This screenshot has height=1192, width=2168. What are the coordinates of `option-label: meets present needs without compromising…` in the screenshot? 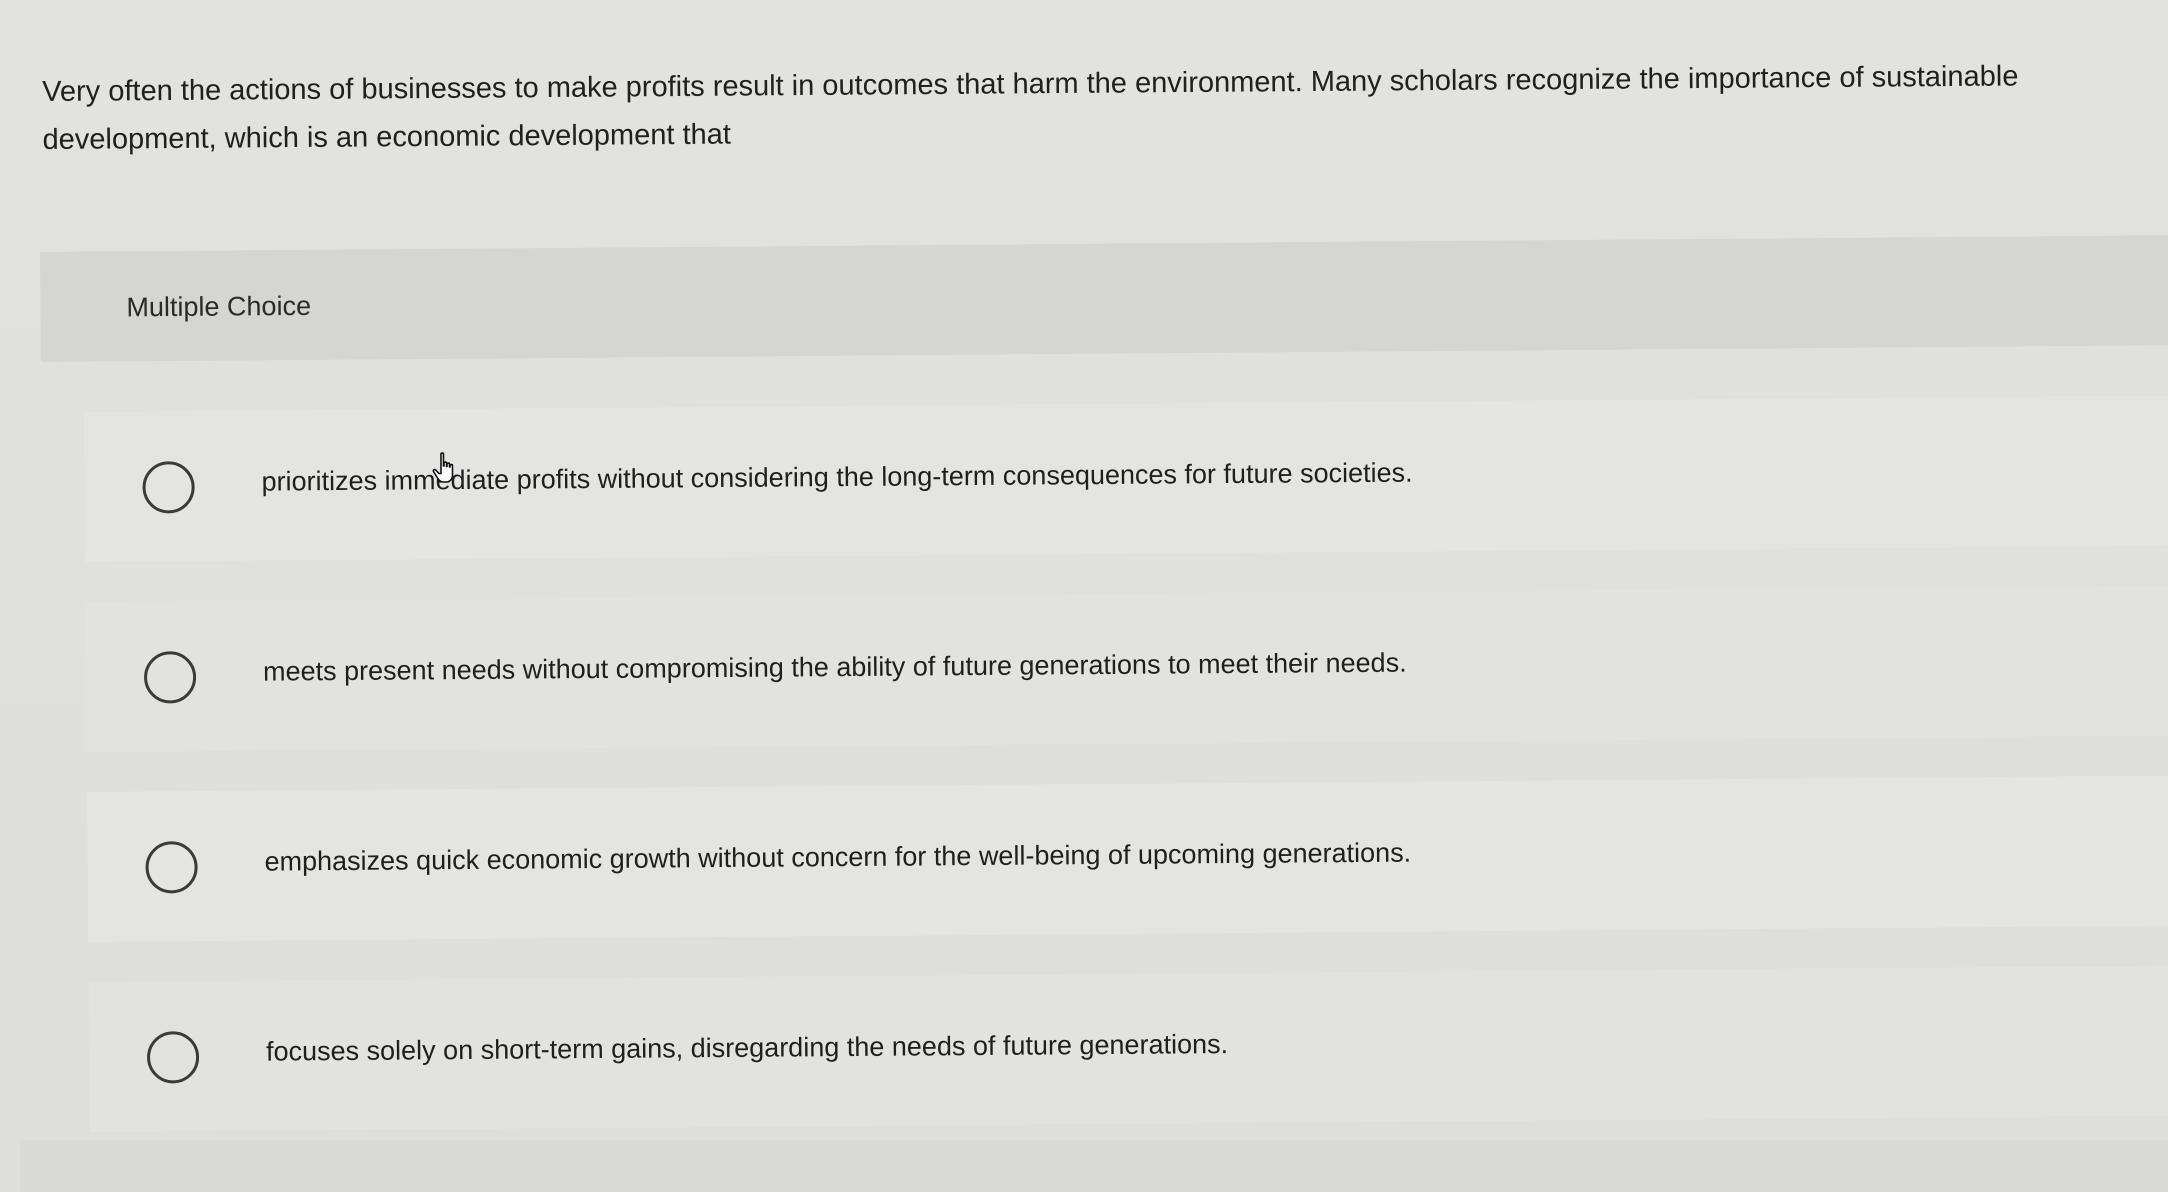 It's located at (835, 668).